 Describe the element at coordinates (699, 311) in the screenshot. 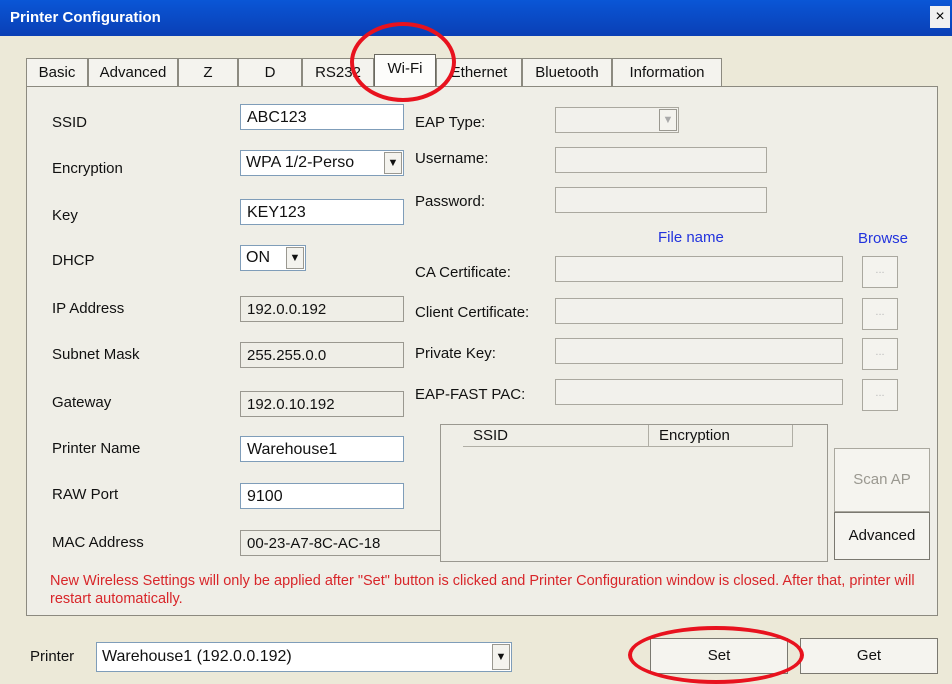

I see `client-certificate-field` at that location.